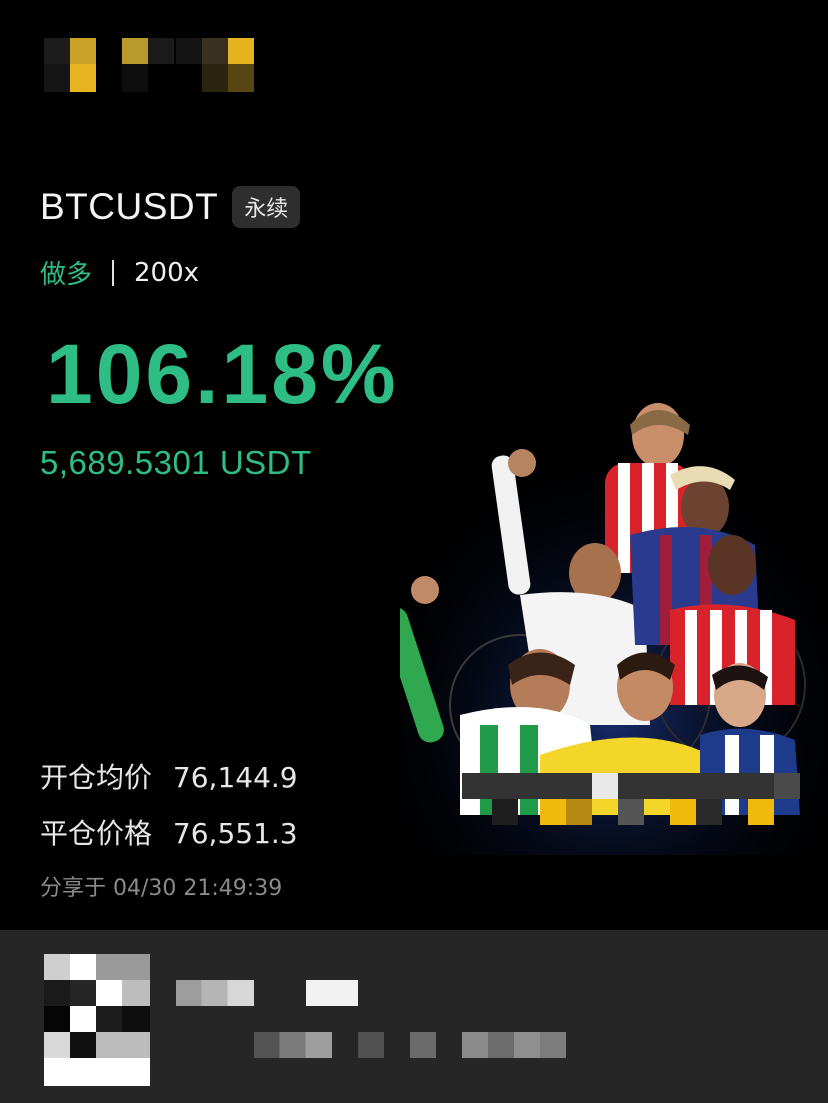  Describe the element at coordinates (169, 776) in the screenshot. I see `entry-price-row: 开仓均价 76,144.9` at that location.